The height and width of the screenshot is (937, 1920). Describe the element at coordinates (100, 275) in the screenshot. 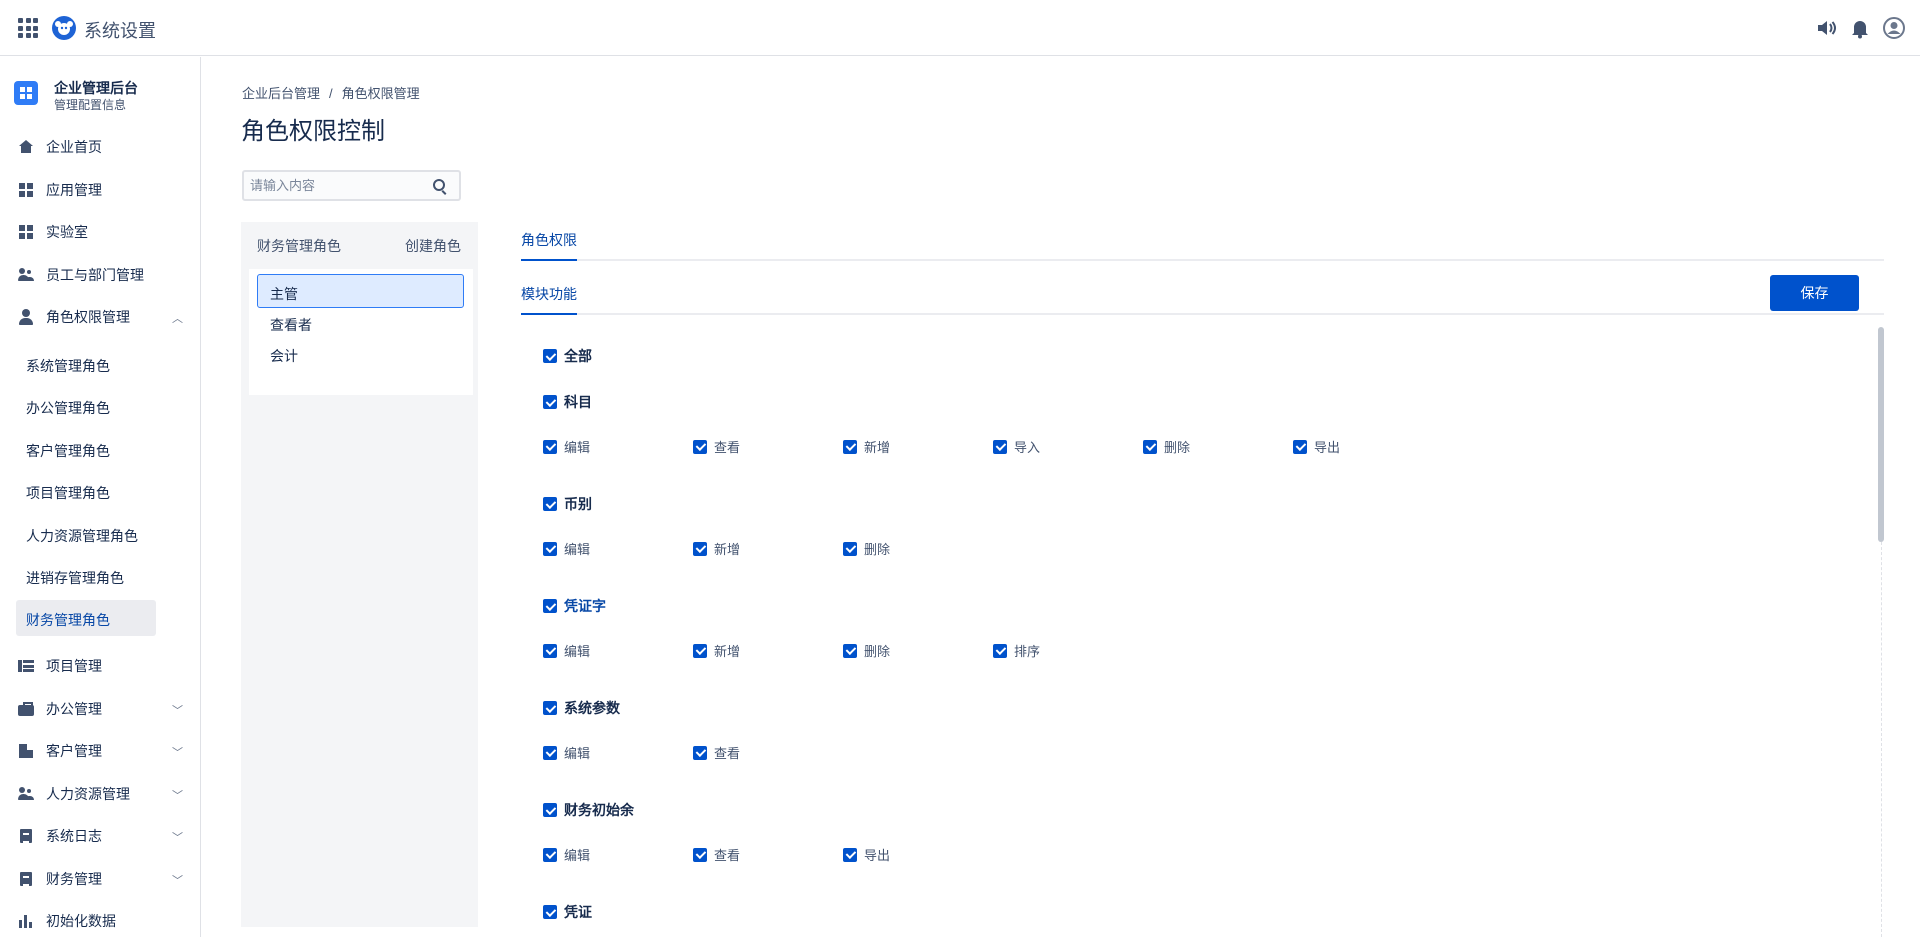

I see `sidebar-item-staff: 员工与部门管理` at that location.